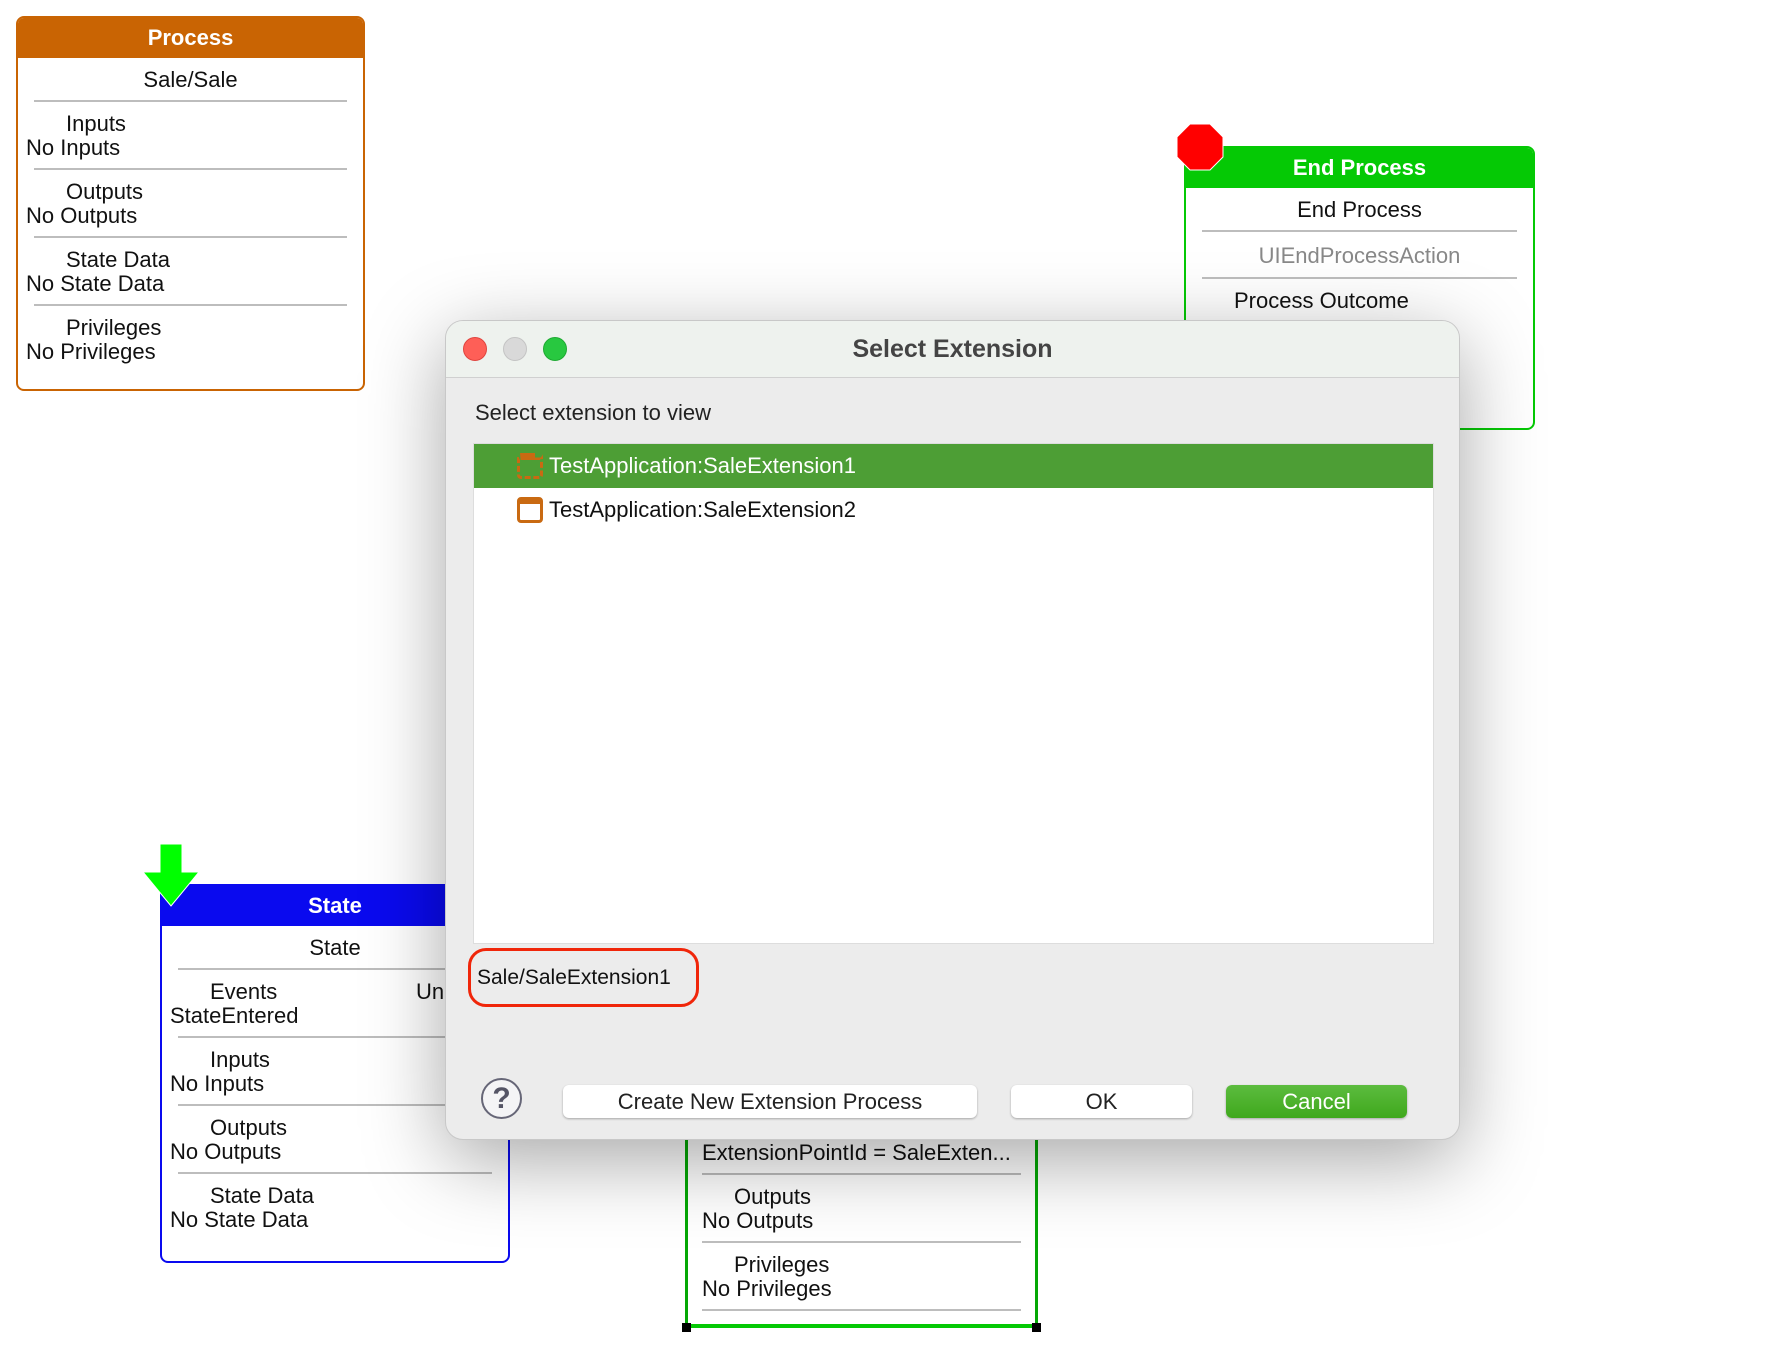 Image resolution: width=1782 pixels, height=1354 pixels. I want to click on inputs-section: Inputs No Inputs, so click(186, 136).